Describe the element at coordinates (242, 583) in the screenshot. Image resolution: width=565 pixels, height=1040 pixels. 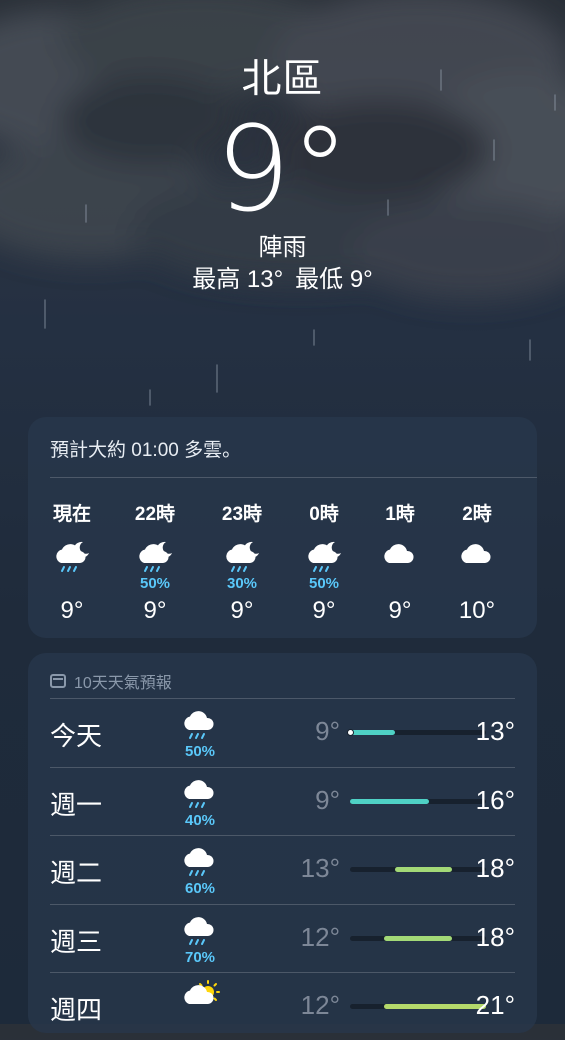
I see `precip-chance: 30%` at that location.